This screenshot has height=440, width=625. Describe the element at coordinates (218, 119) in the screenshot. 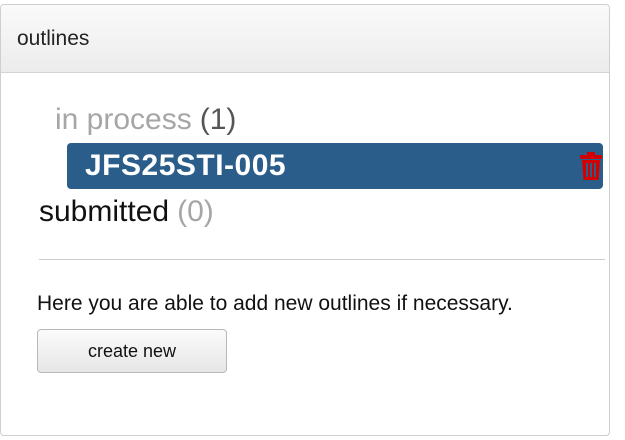

I see `in-process-count: (1)` at that location.